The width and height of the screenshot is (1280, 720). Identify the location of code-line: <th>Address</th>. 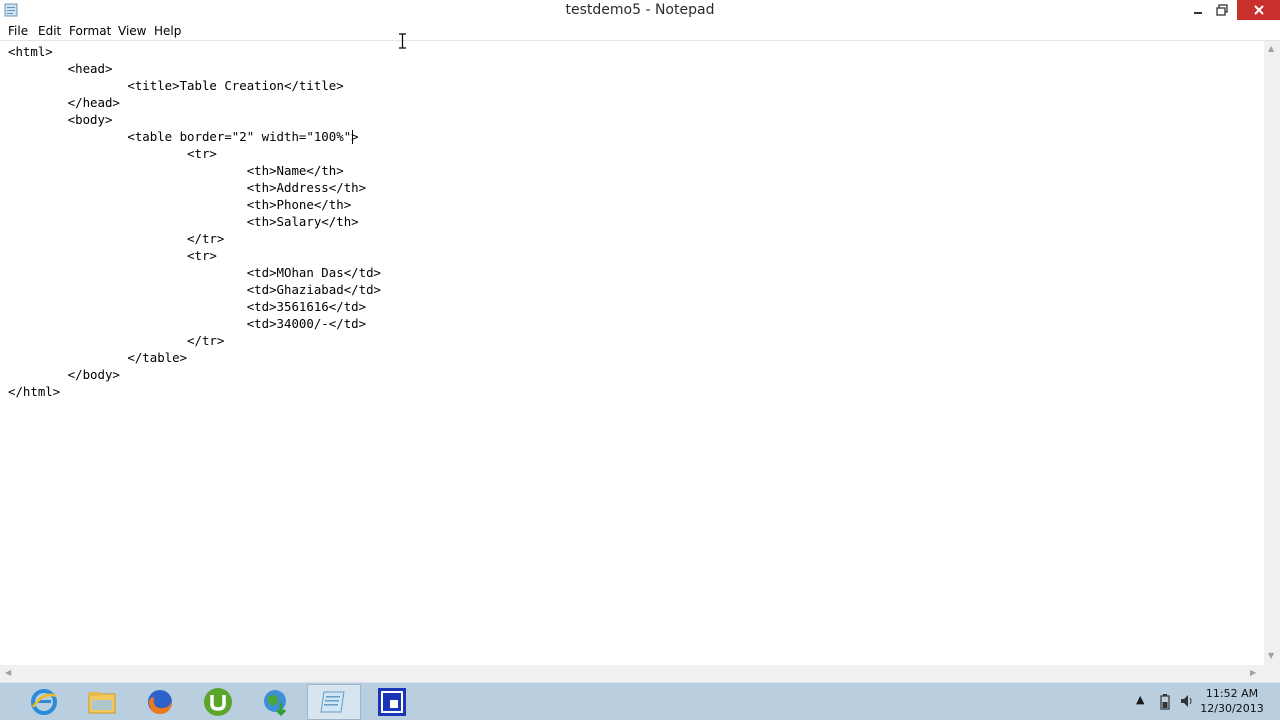
(187, 187).